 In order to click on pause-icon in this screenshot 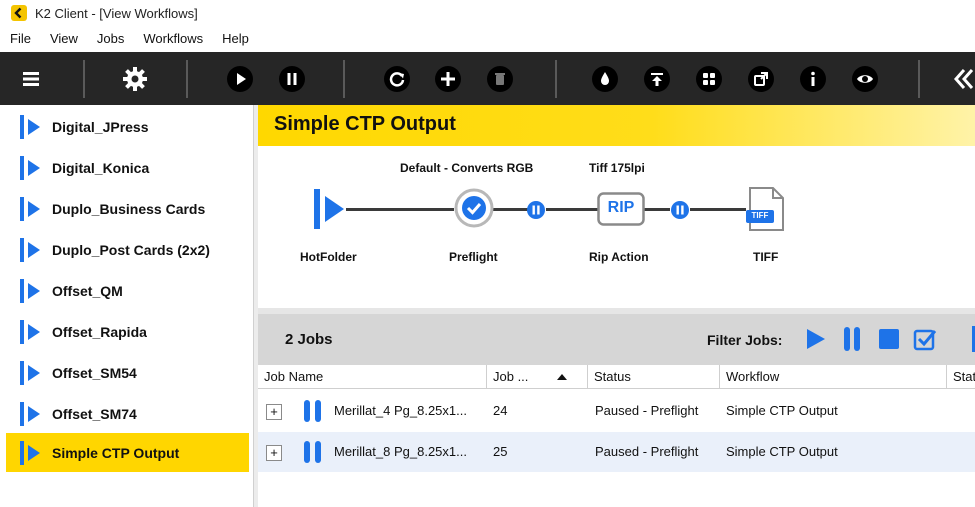, I will do `click(292, 79)`.